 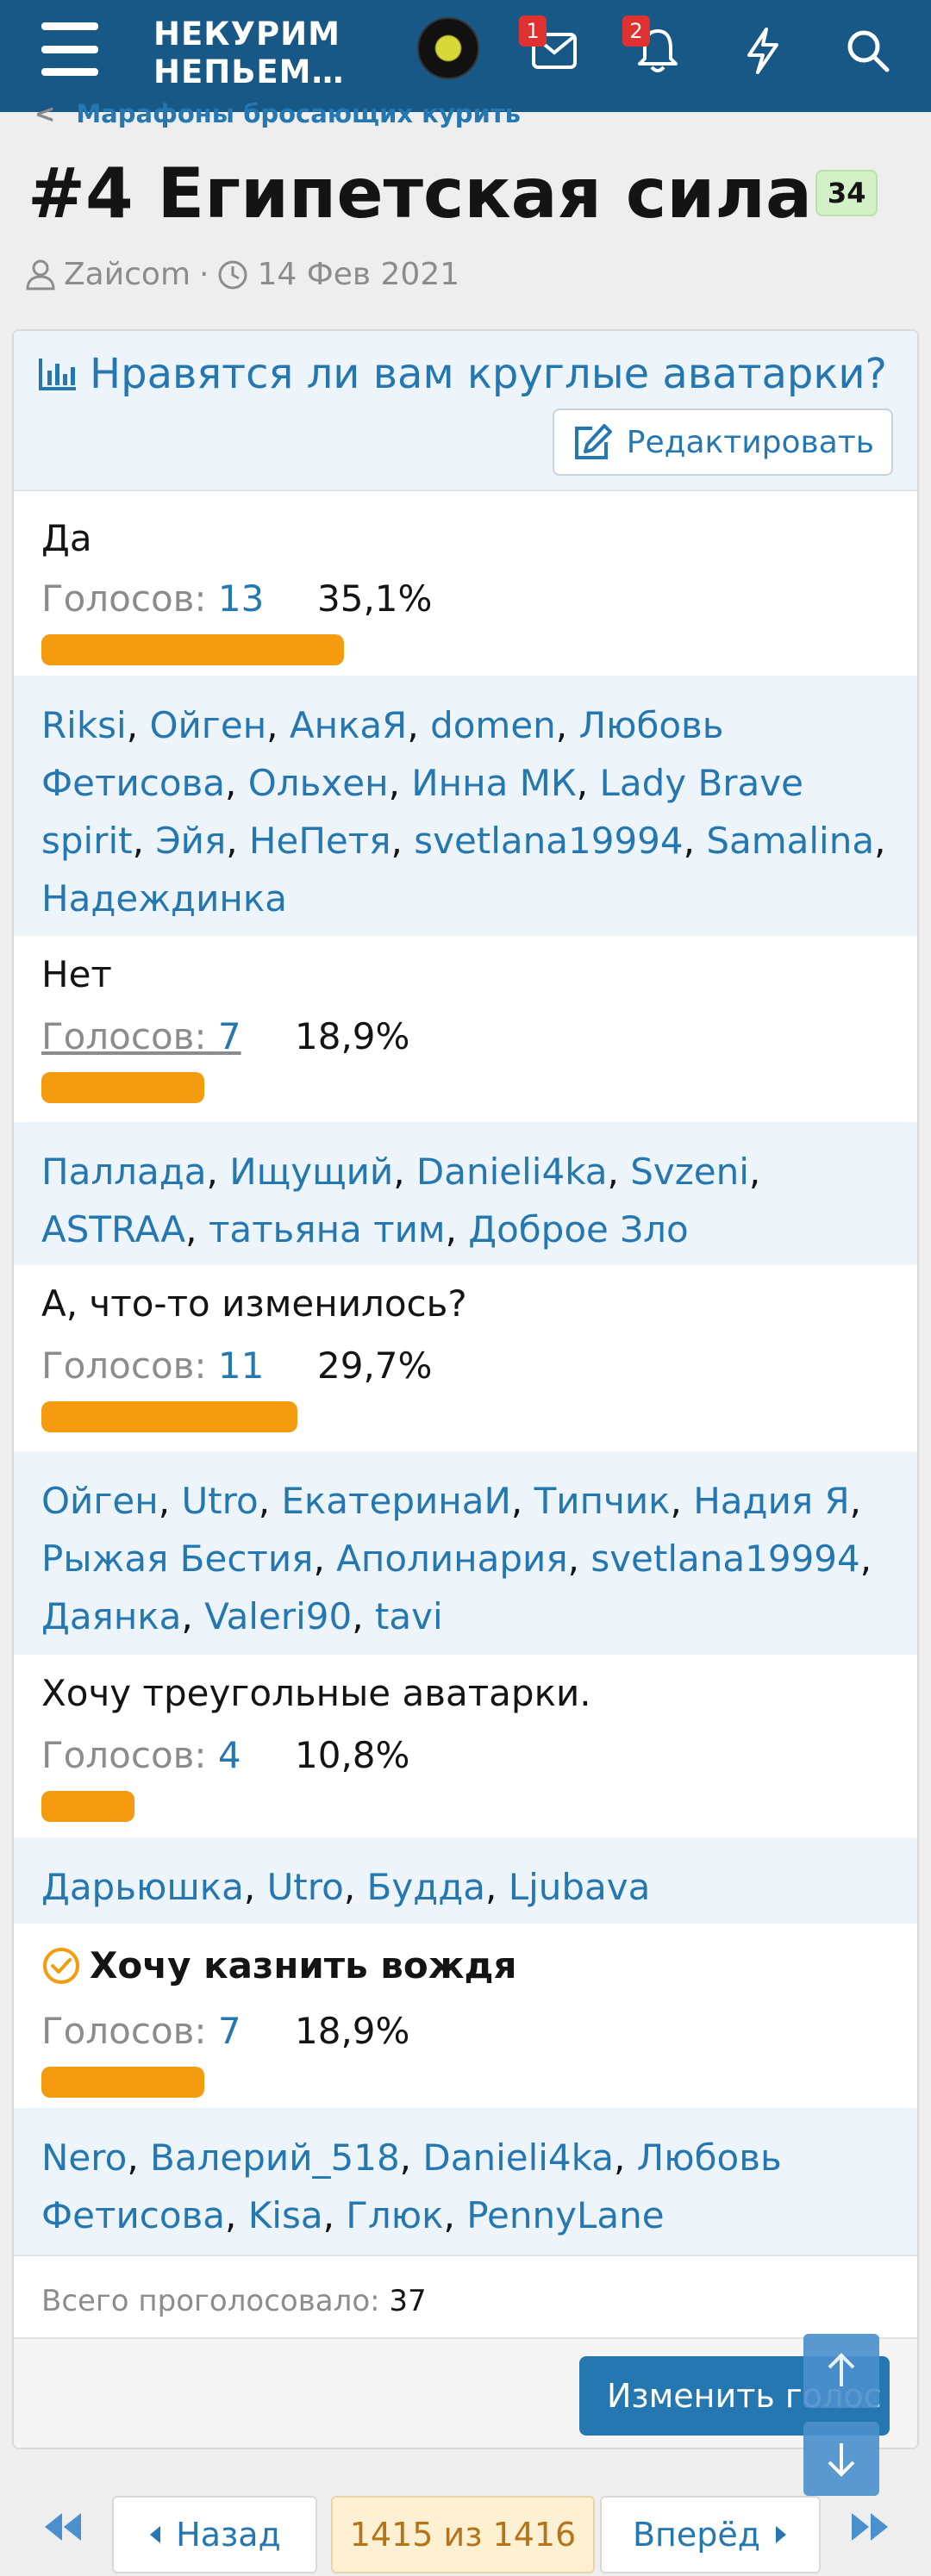 I want to click on thread-date: 14 Фев 2021, so click(x=358, y=274).